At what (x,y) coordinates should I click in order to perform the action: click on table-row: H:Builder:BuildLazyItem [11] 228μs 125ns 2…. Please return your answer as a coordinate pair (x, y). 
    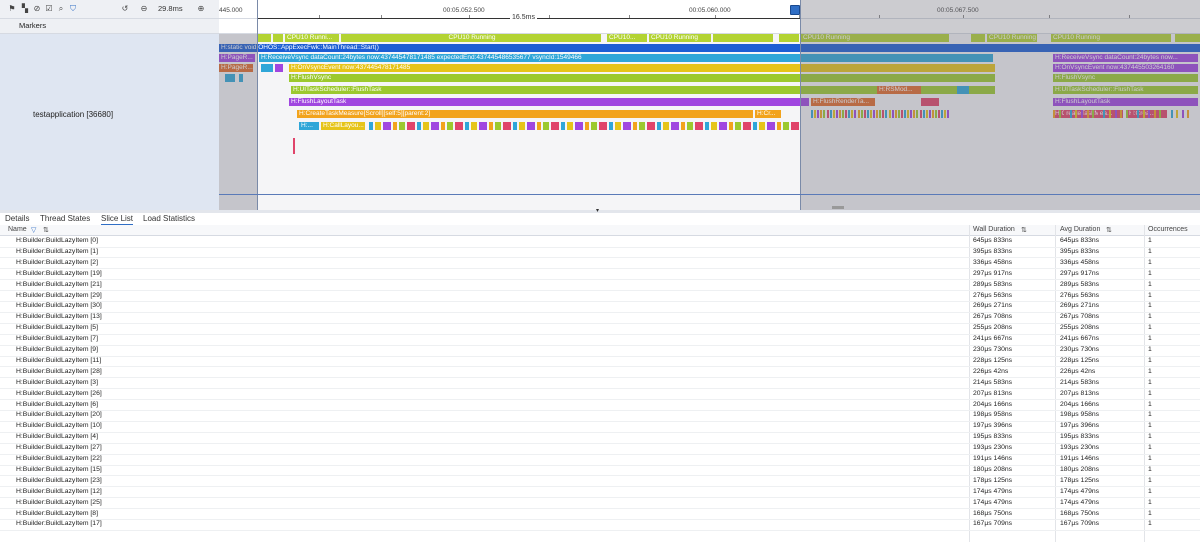
    Looking at the image, I should click on (600, 362).